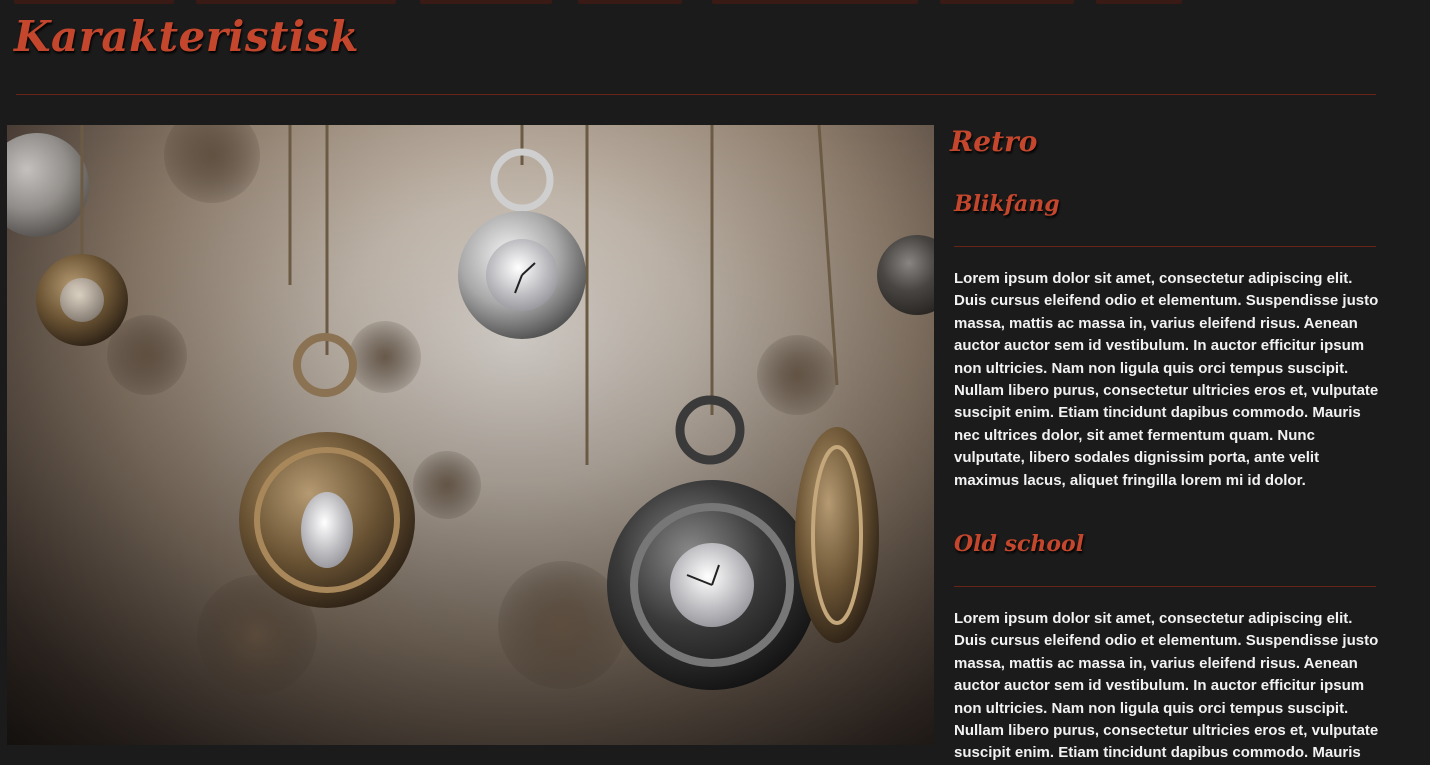 This screenshot has width=1430, height=765. I want to click on sidebar-title: Retro, so click(994, 141).